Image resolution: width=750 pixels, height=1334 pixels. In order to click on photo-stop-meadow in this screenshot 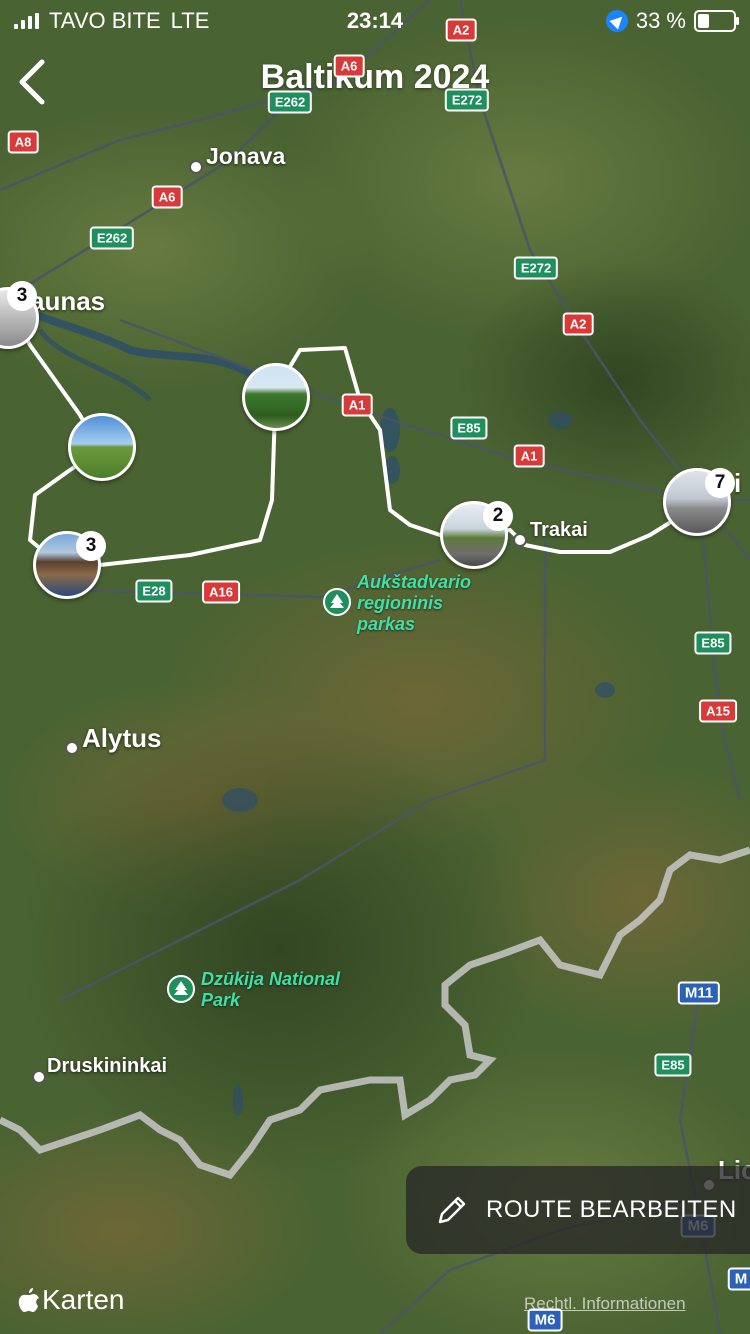, I will do `click(102, 447)`.